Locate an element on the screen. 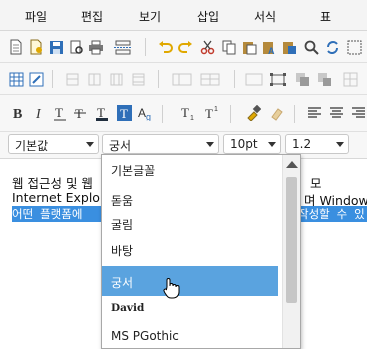  paste-text-icon: A is located at coordinates (269, 47).